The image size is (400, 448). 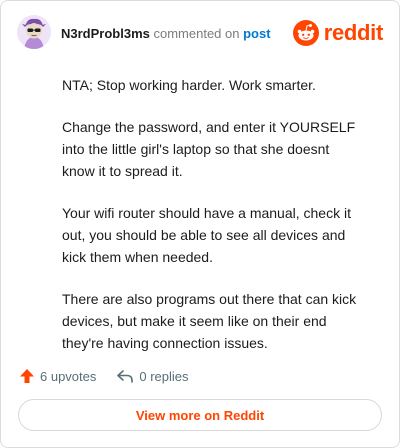 I want to click on reddit-alien-icon, so click(x=305, y=33).